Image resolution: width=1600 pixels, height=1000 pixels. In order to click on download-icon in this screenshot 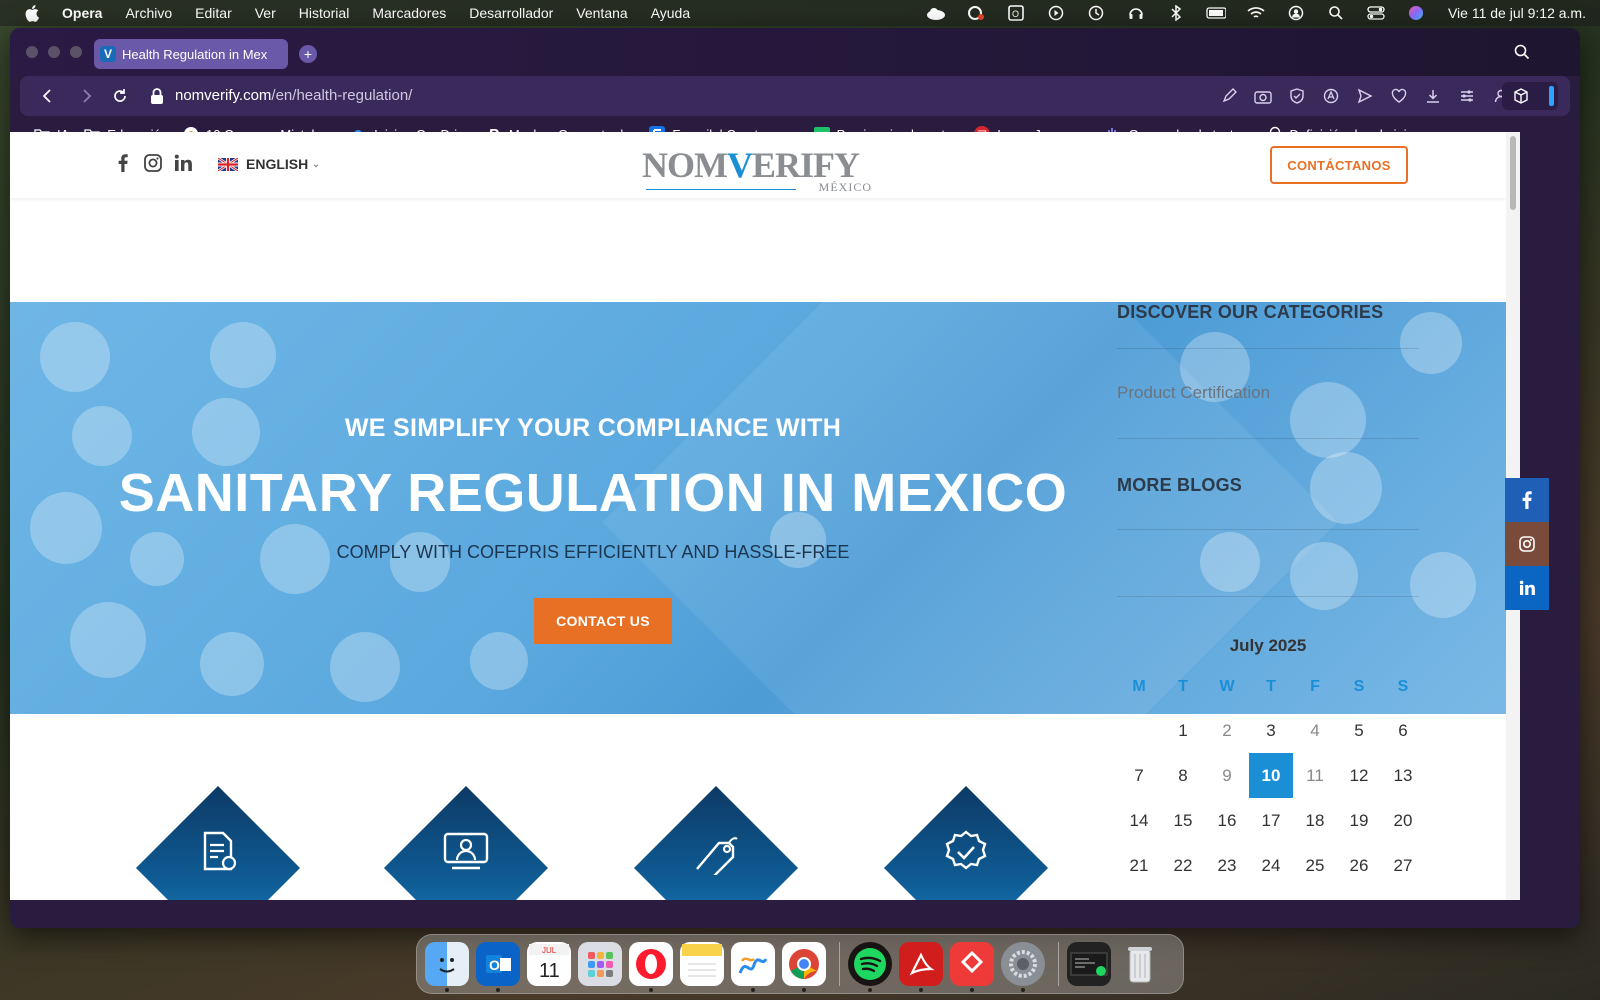, I will do `click(1433, 96)`.